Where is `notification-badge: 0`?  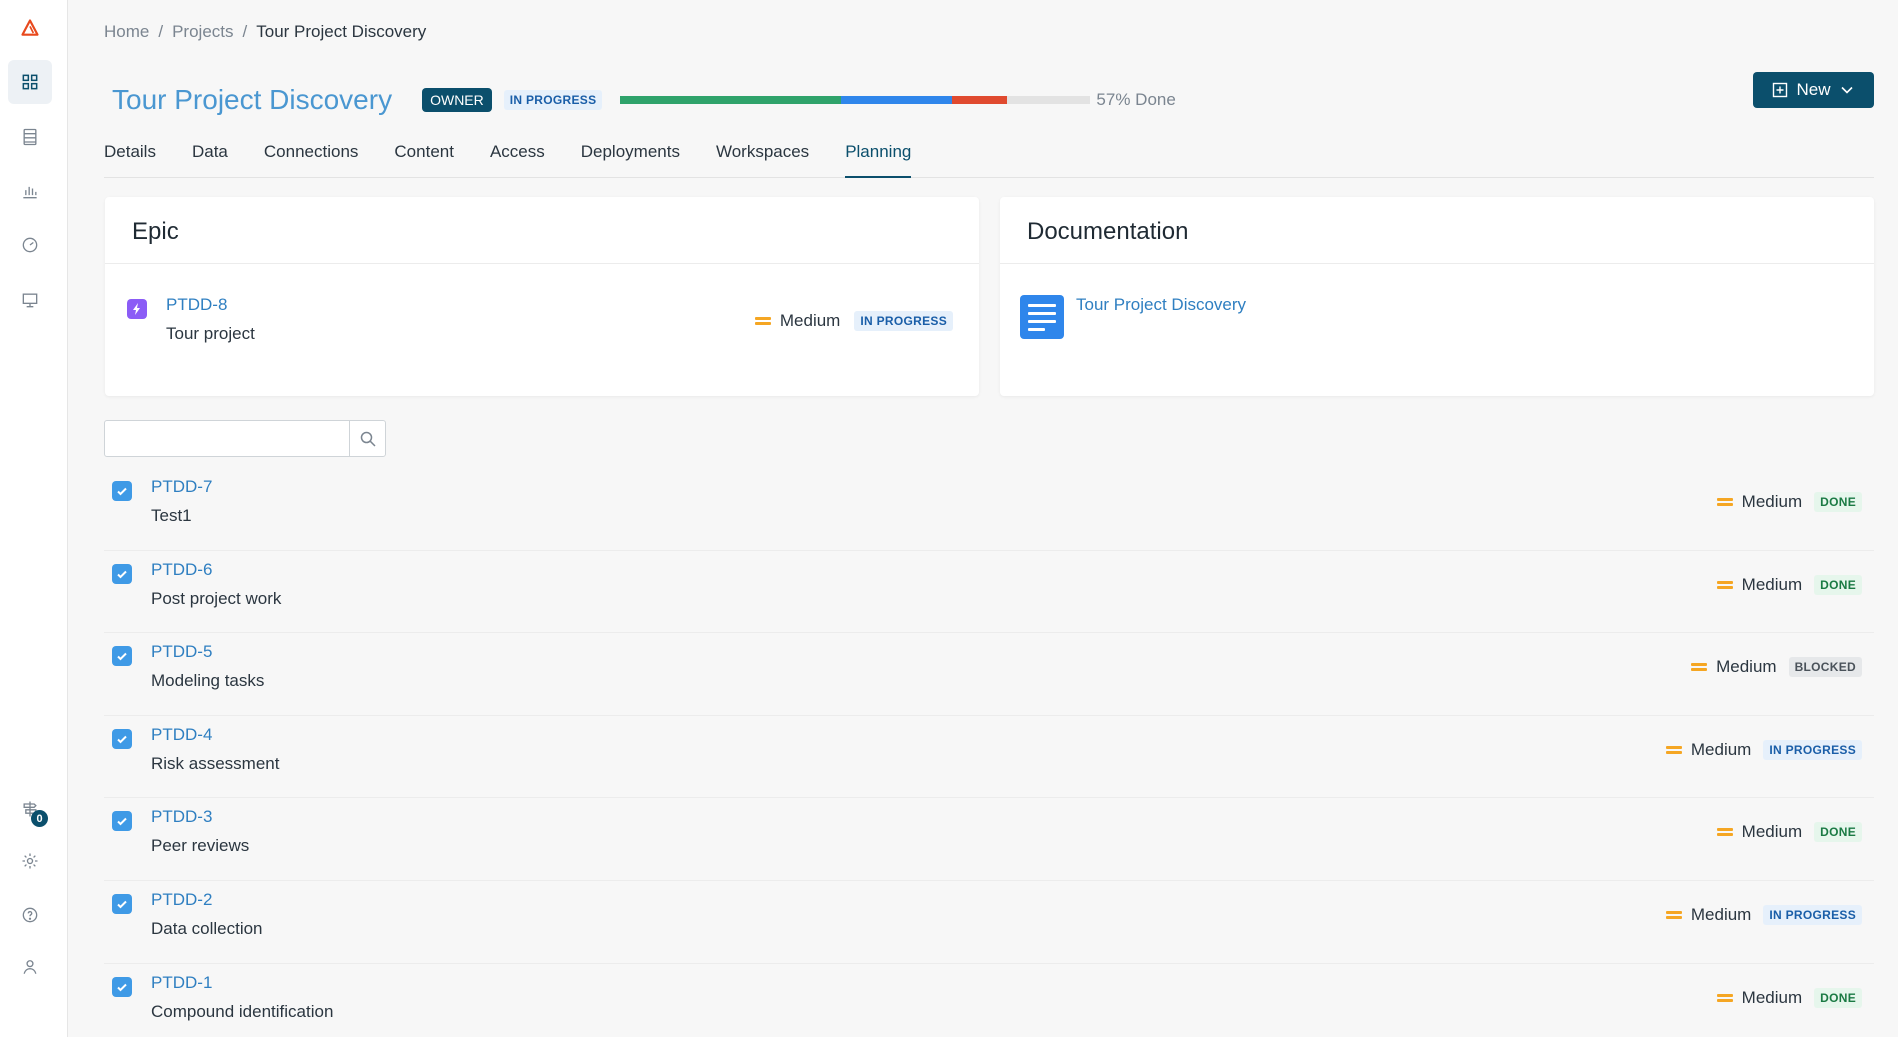
notification-badge: 0 is located at coordinates (39, 818).